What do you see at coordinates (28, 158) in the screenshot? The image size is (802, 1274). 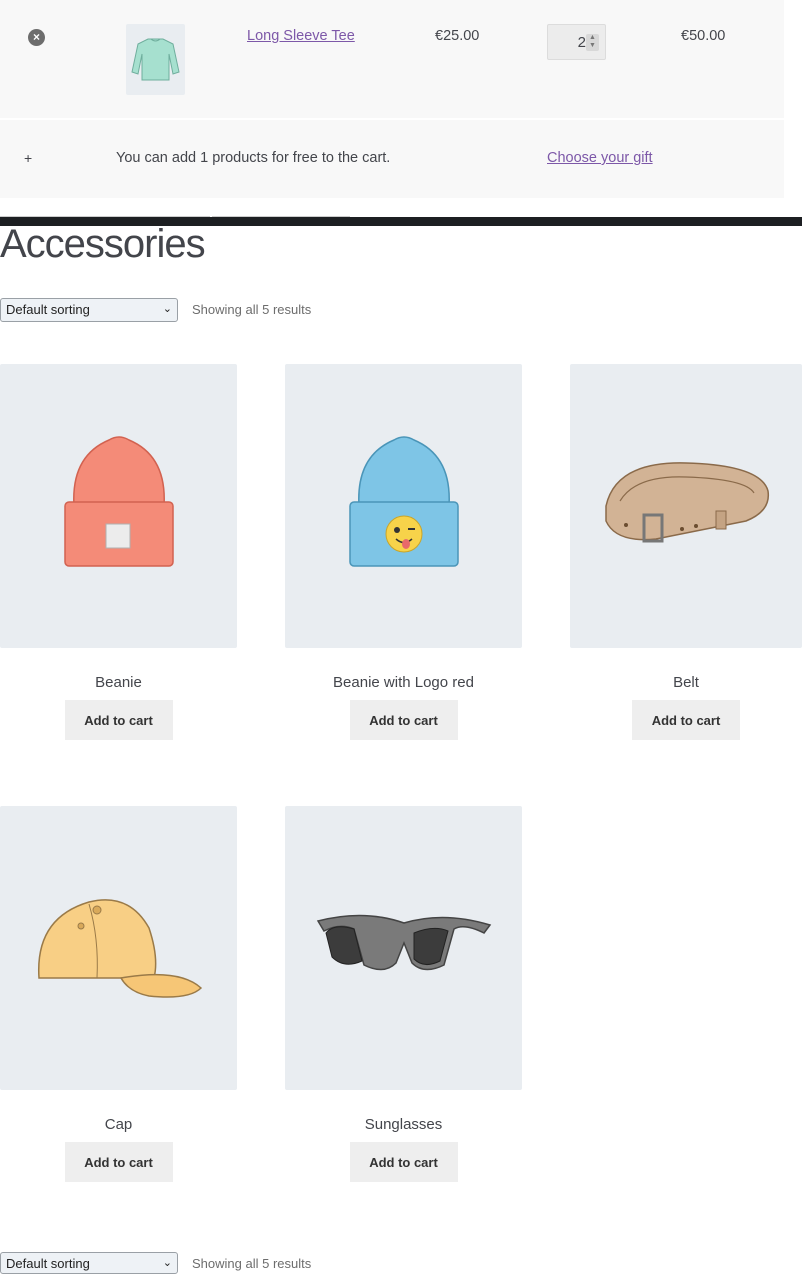 I see `gift-plus-icon: +` at bounding box center [28, 158].